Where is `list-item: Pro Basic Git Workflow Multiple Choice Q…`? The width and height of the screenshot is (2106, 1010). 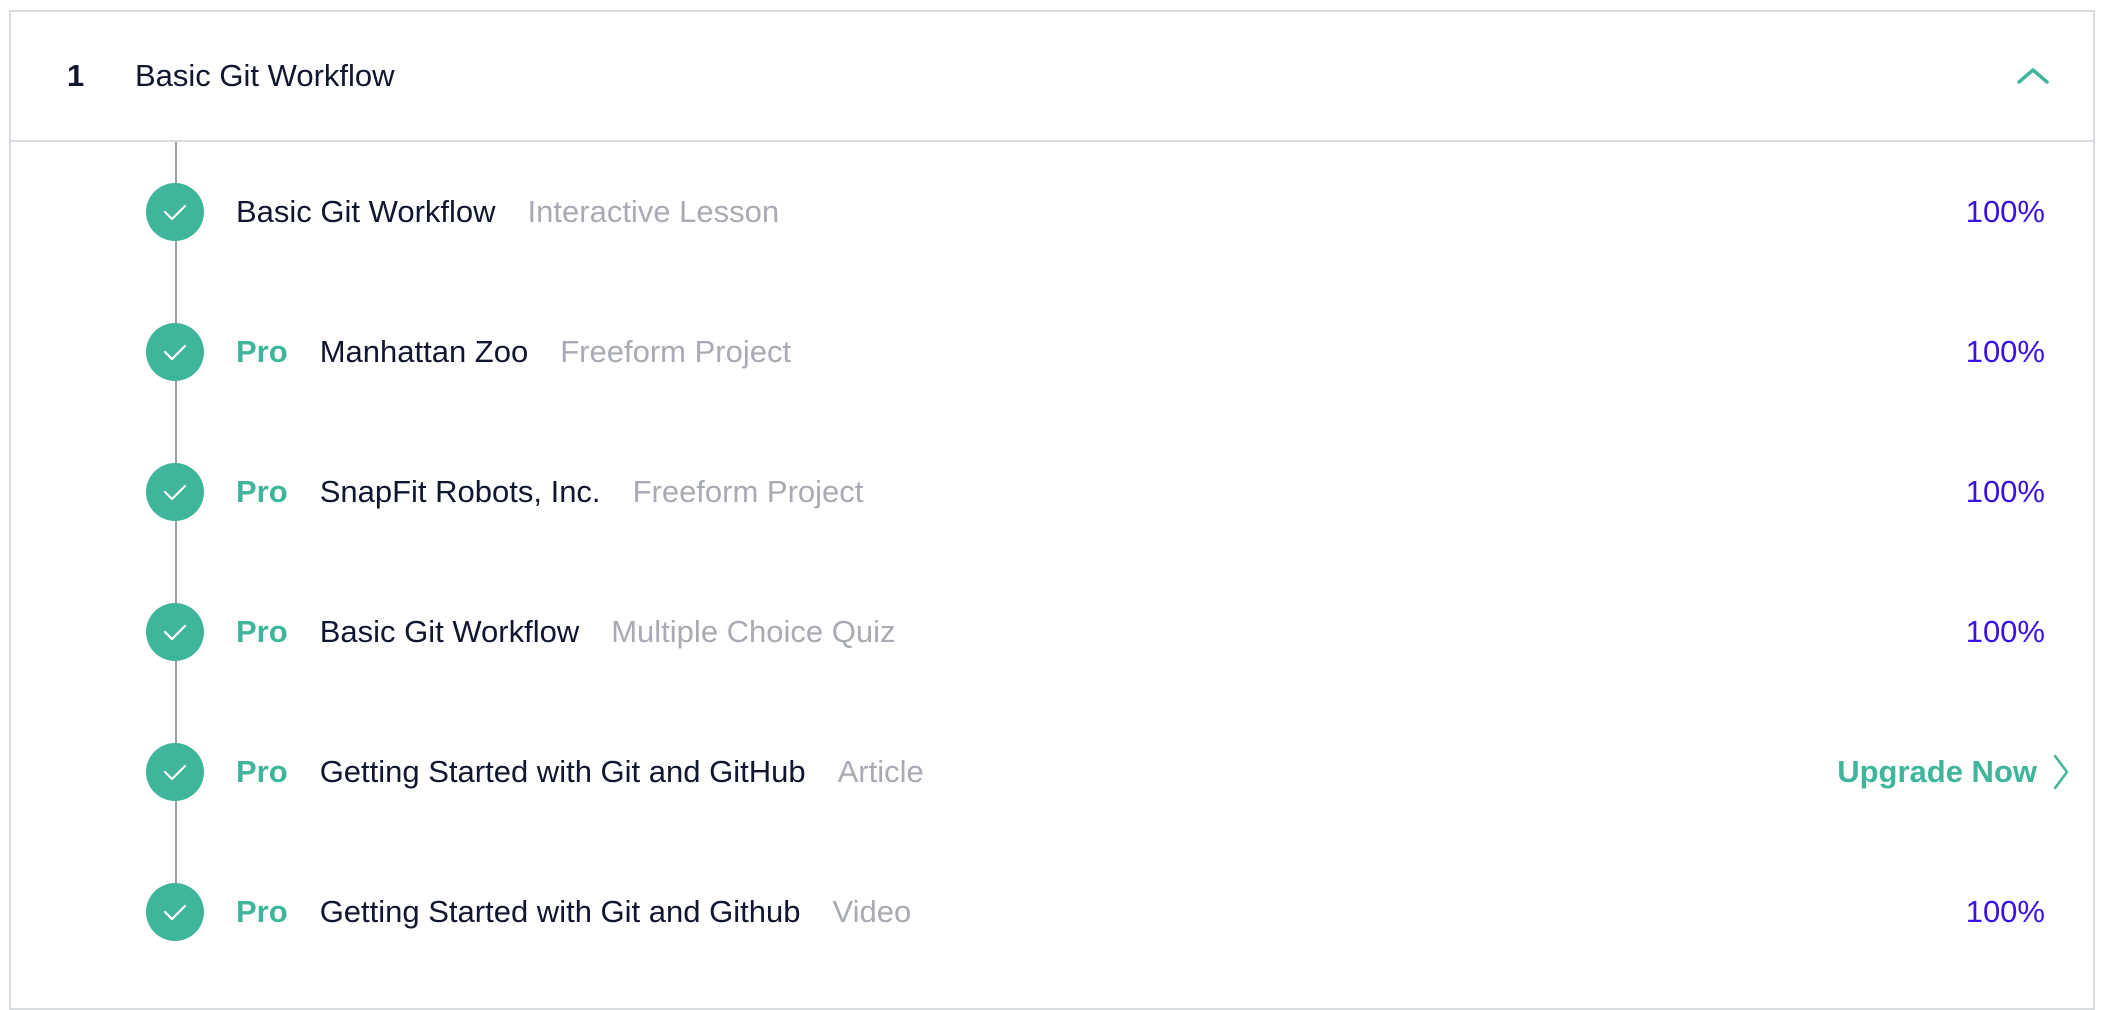 list-item: Pro Basic Git Workflow Multiple Choice Q… is located at coordinates (1052, 632).